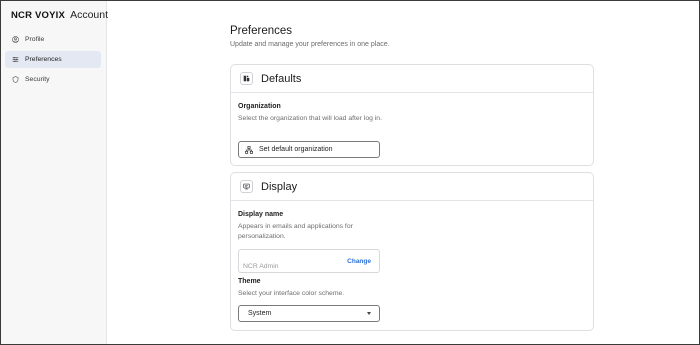  I want to click on sidebar-item-security: Security, so click(53, 79).